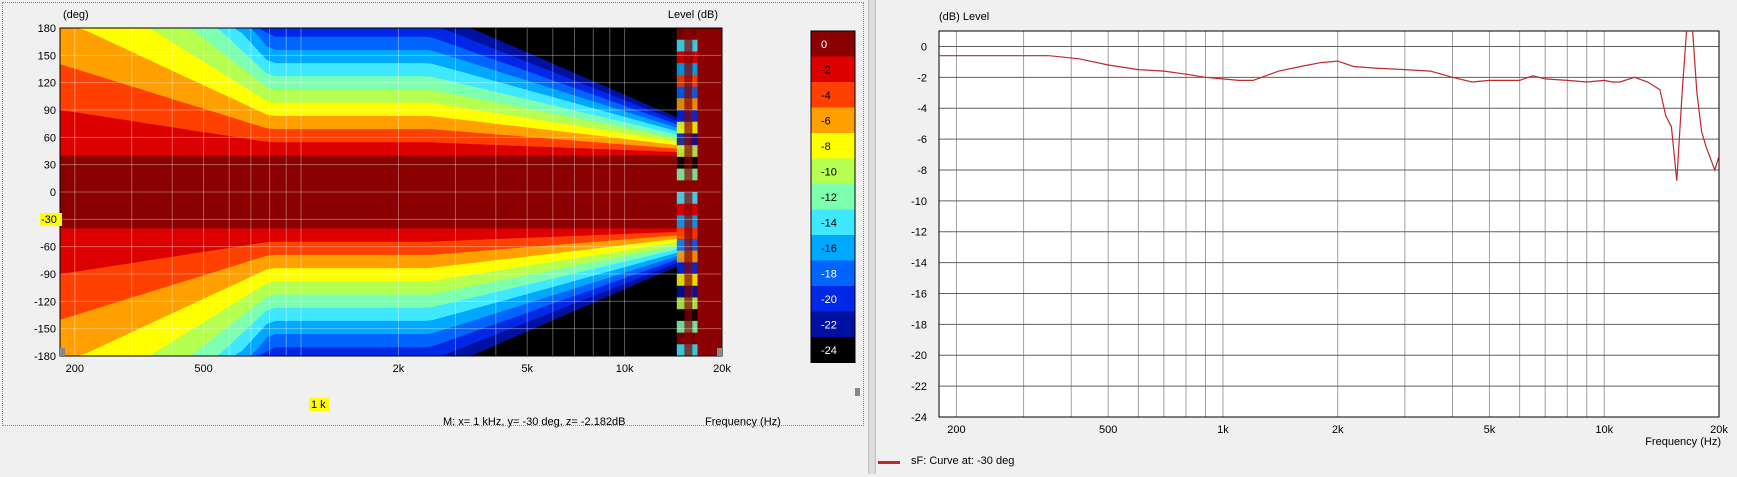 Image resolution: width=1737 pixels, height=477 pixels. Describe the element at coordinates (1683, 442) in the screenshot. I see `fr-x-axis-label: Frequency (Hz)` at that location.